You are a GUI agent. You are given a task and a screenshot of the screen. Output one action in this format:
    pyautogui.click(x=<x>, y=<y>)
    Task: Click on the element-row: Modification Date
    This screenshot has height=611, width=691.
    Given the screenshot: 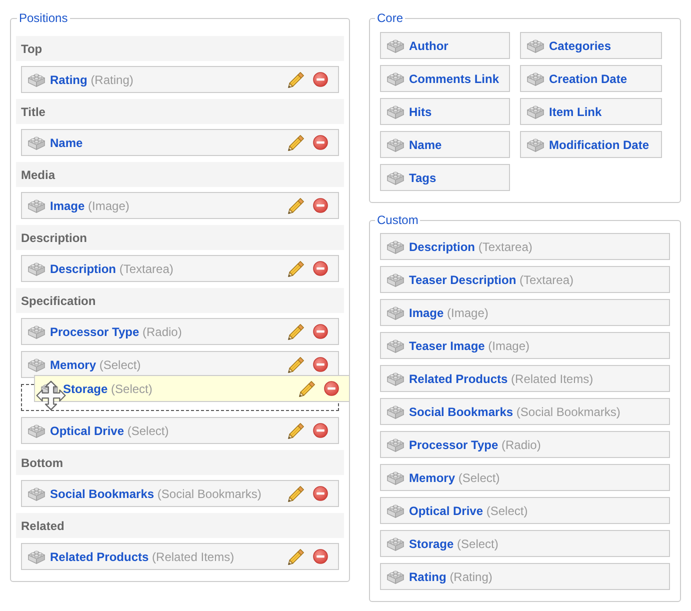 What is the action you would take?
    pyautogui.click(x=591, y=144)
    